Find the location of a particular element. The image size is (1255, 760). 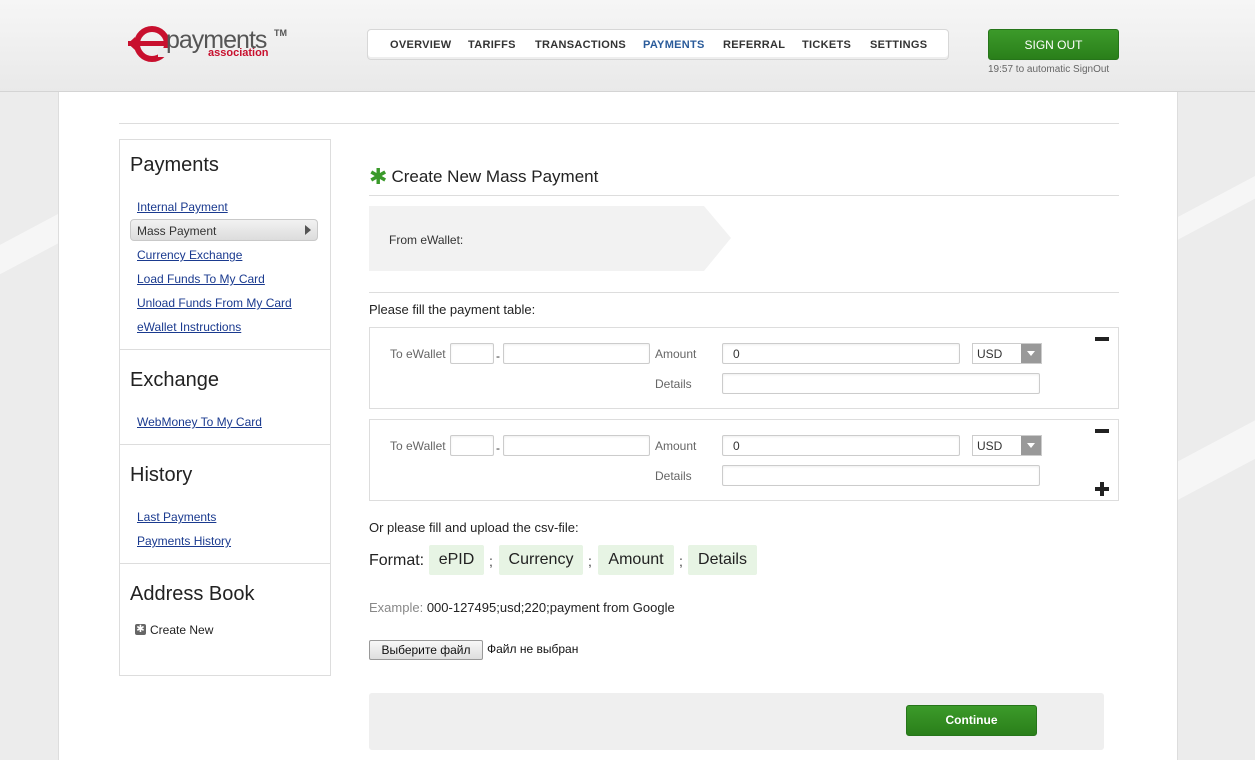

from-ewallet-label: From eWallet: is located at coordinates (426, 240).